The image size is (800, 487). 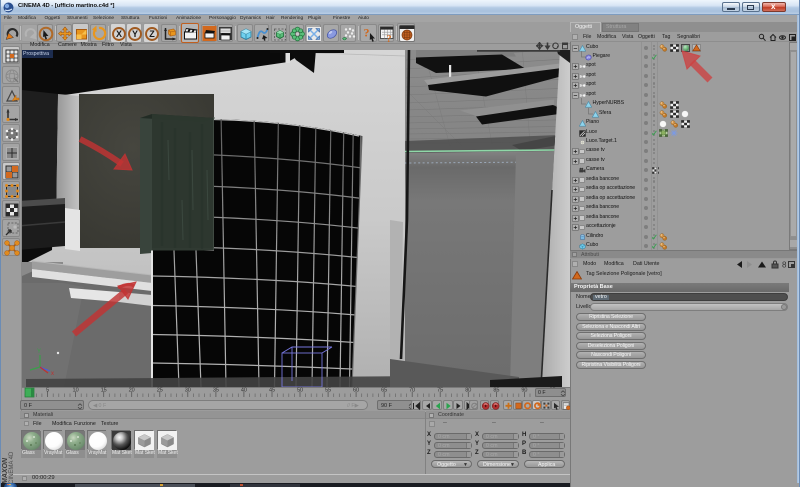 What do you see at coordinates (244, 391) in the screenshot?
I see `svg-text: 40` at bounding box center [244, 391].